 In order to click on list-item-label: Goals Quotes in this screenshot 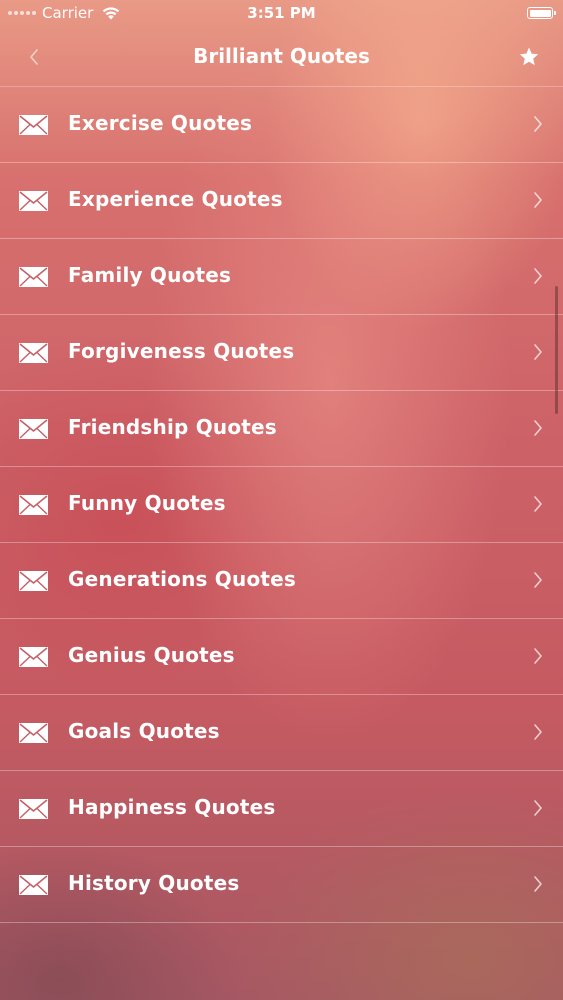, I will do `click(144, 731)`.